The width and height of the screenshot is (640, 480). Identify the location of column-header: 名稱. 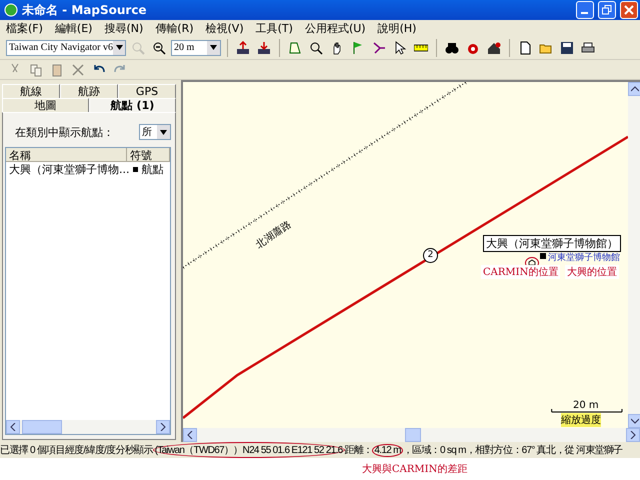
(66, 155).